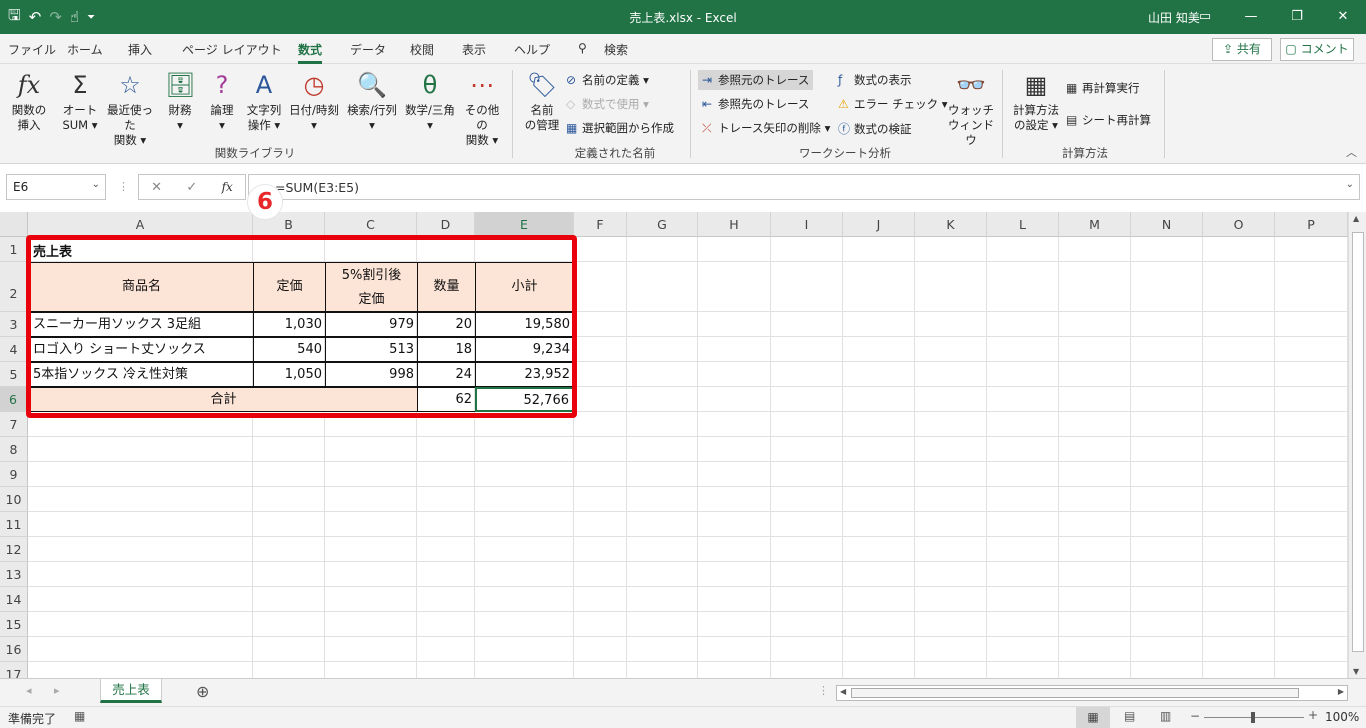  Describe the element at coordinates (1251, 17) in the screenshot. I see `minimize-icon: —` at that location.